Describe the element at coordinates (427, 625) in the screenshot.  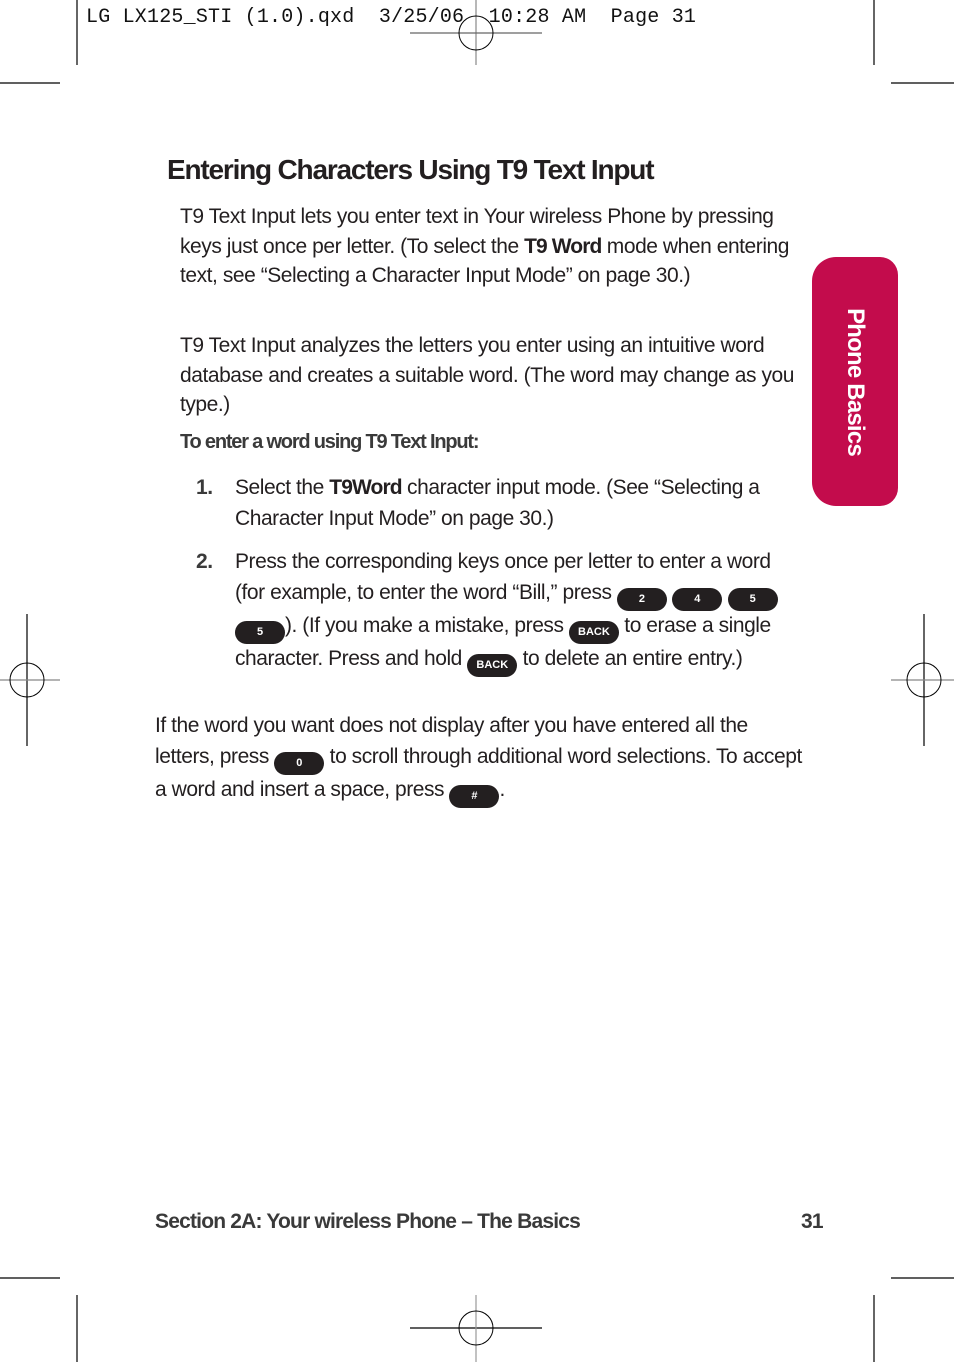
I see `step-text: ). (If you make a mistake, press` at that location.